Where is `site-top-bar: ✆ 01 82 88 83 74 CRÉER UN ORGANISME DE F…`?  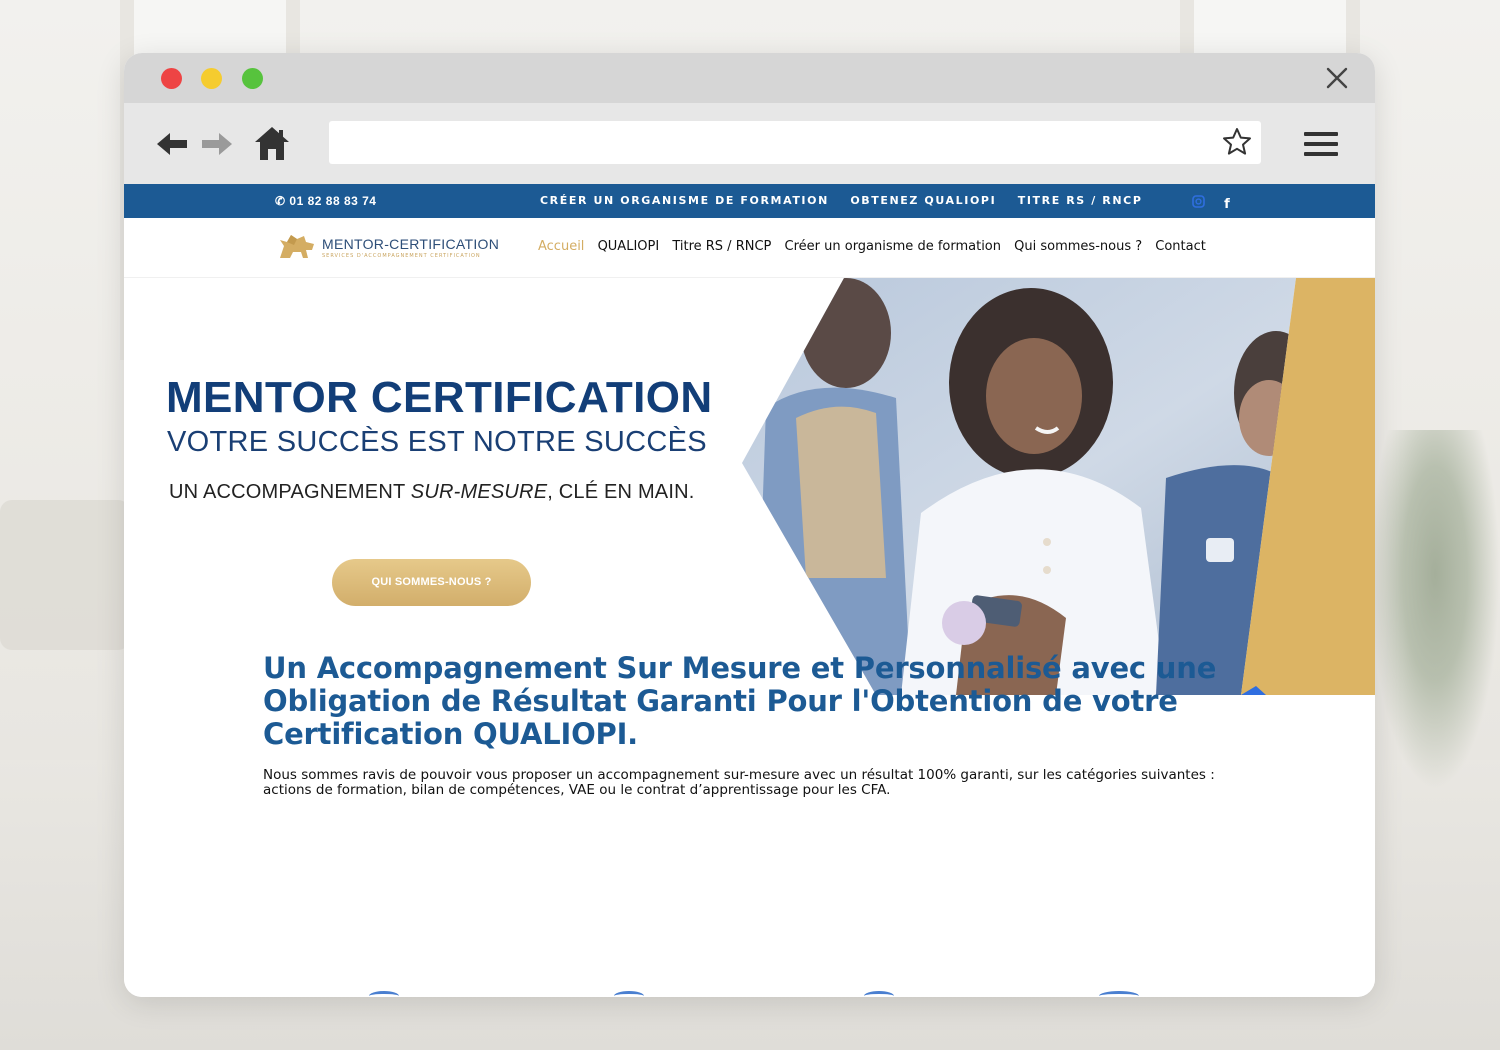
site-top-bar: ✆ 01 82 88 83 74 CRÉER UN ORGANISME DE F… is located at coordinates (749, 201).